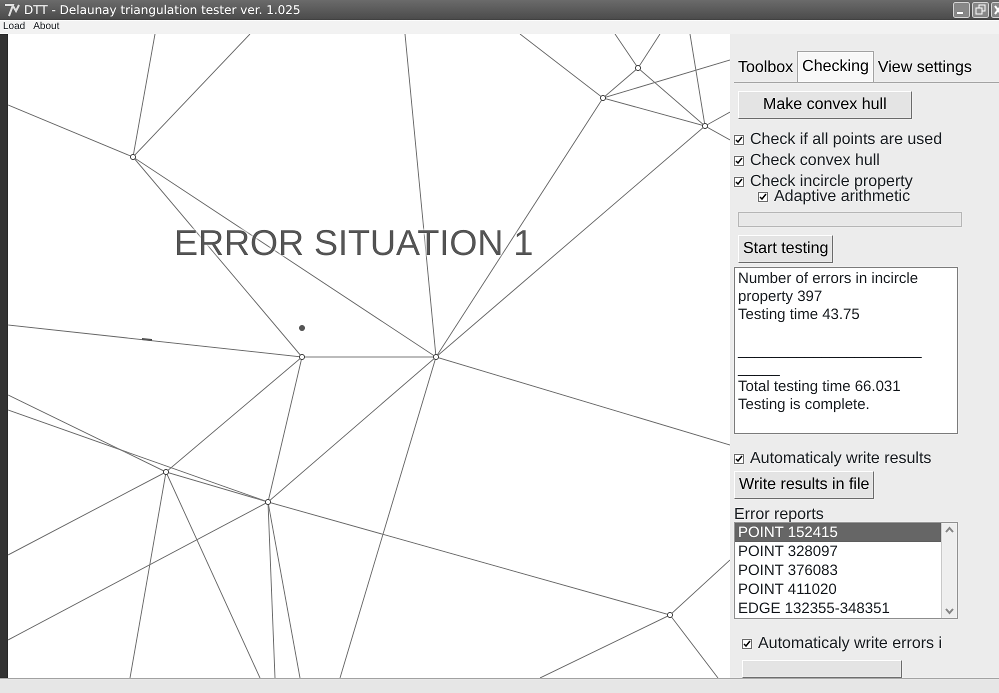  What do you see at coordinates (162, 10) in the screenshot?
I see `window-title: DTT - Delaunay triangulation tester ver. 1.025` at bounding box center [162, 10].